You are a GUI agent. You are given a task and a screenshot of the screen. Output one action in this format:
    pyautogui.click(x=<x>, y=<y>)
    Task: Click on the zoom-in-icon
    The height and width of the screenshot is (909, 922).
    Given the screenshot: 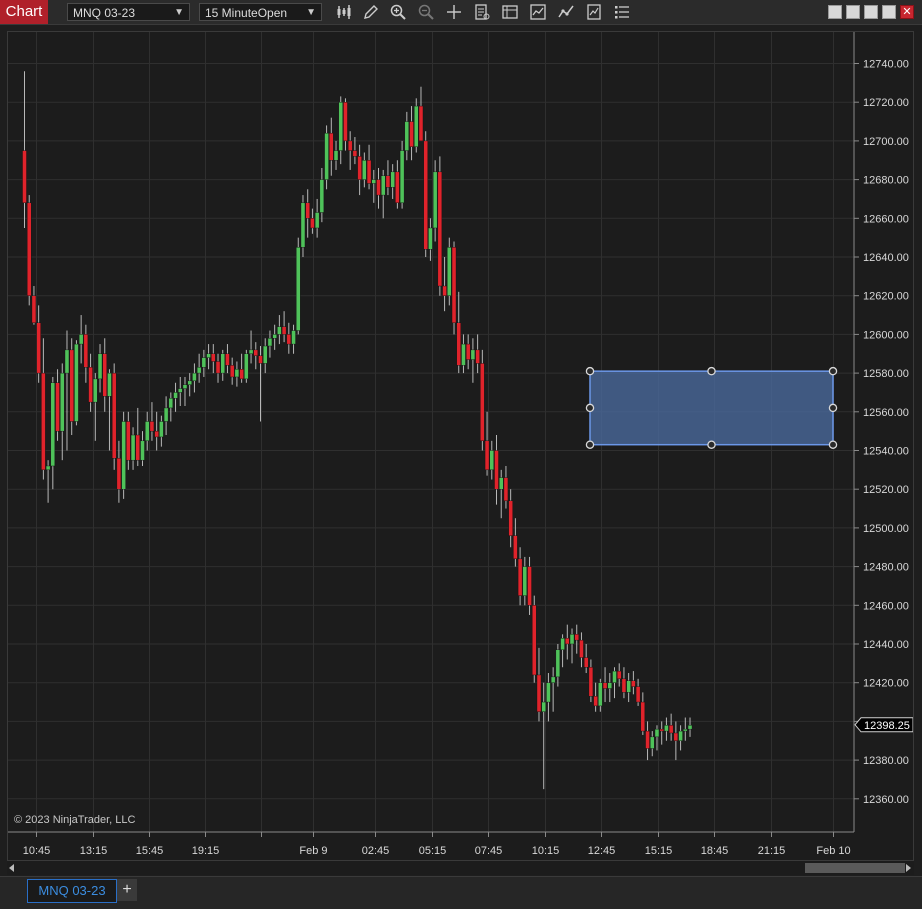 What is the action you would take?
    pyautogui.click(x=398, y=12)
    